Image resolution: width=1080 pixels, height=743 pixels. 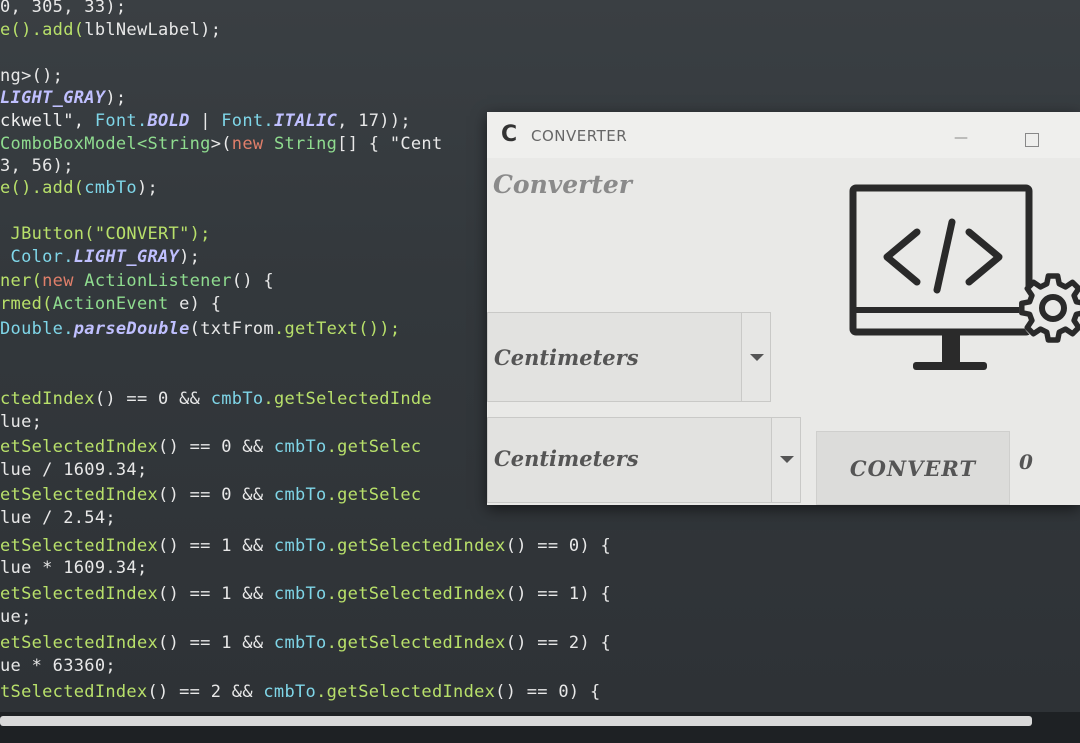 I want to click on code-token: e) {, so click(x=200, y=304).